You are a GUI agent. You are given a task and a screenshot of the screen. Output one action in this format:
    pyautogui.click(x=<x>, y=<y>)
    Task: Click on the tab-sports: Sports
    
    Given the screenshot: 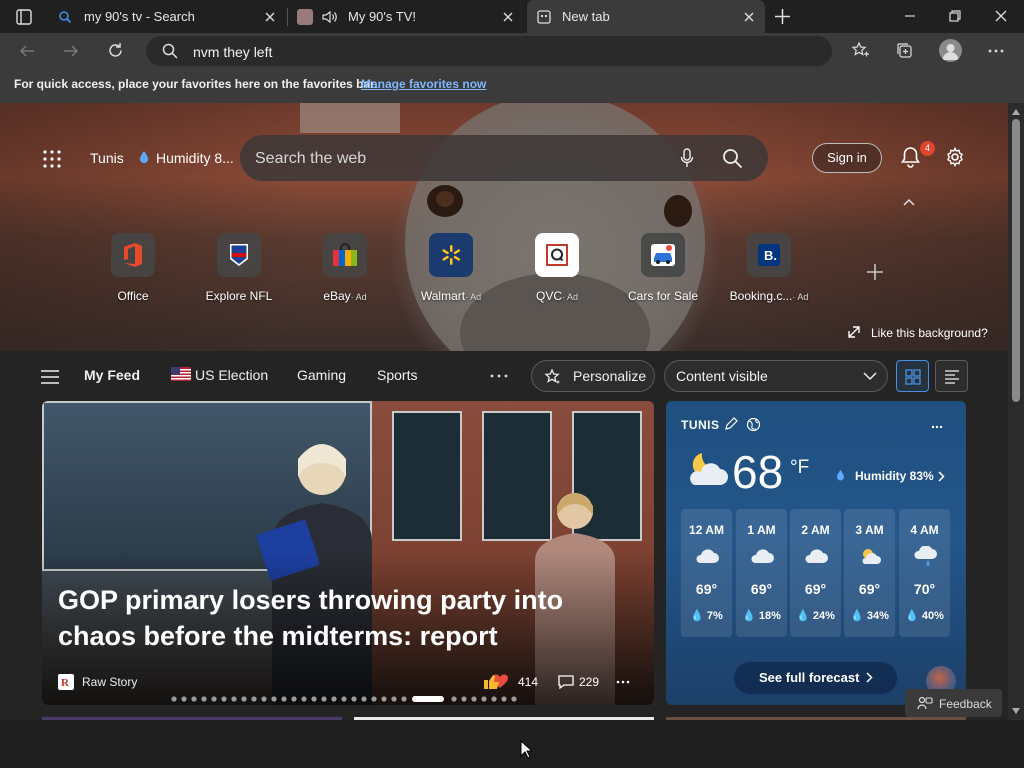 What is the action you would take?
    pyautogui.click(x=397, y=375)
    